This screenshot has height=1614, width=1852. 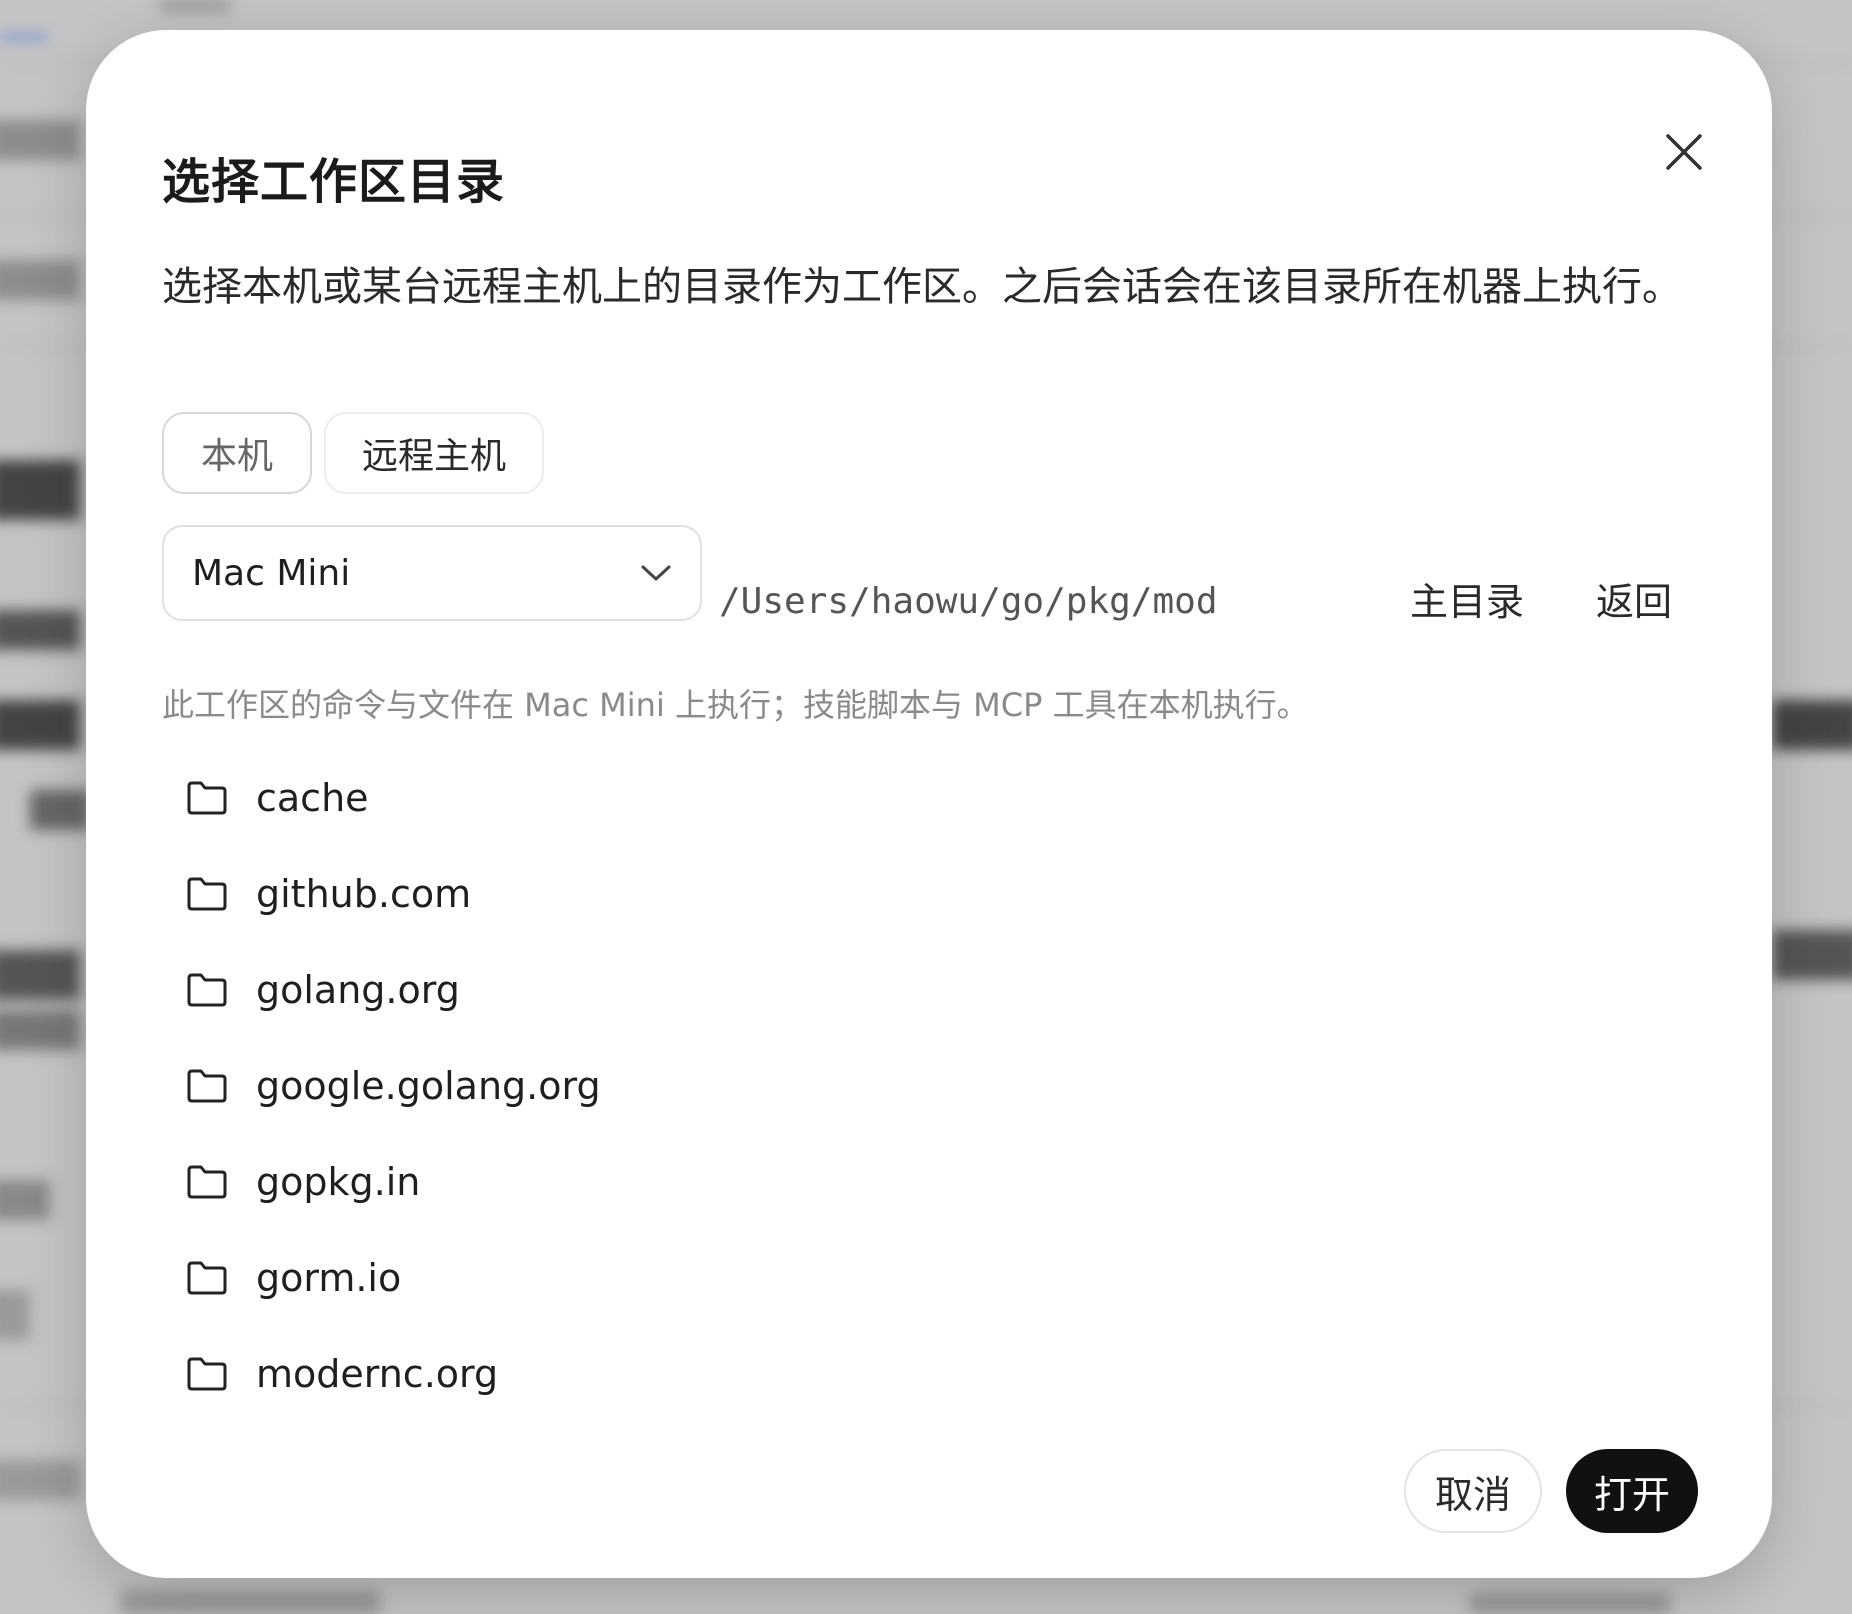 I want to click on directory-name: github.com, so click(x=364, y=894).